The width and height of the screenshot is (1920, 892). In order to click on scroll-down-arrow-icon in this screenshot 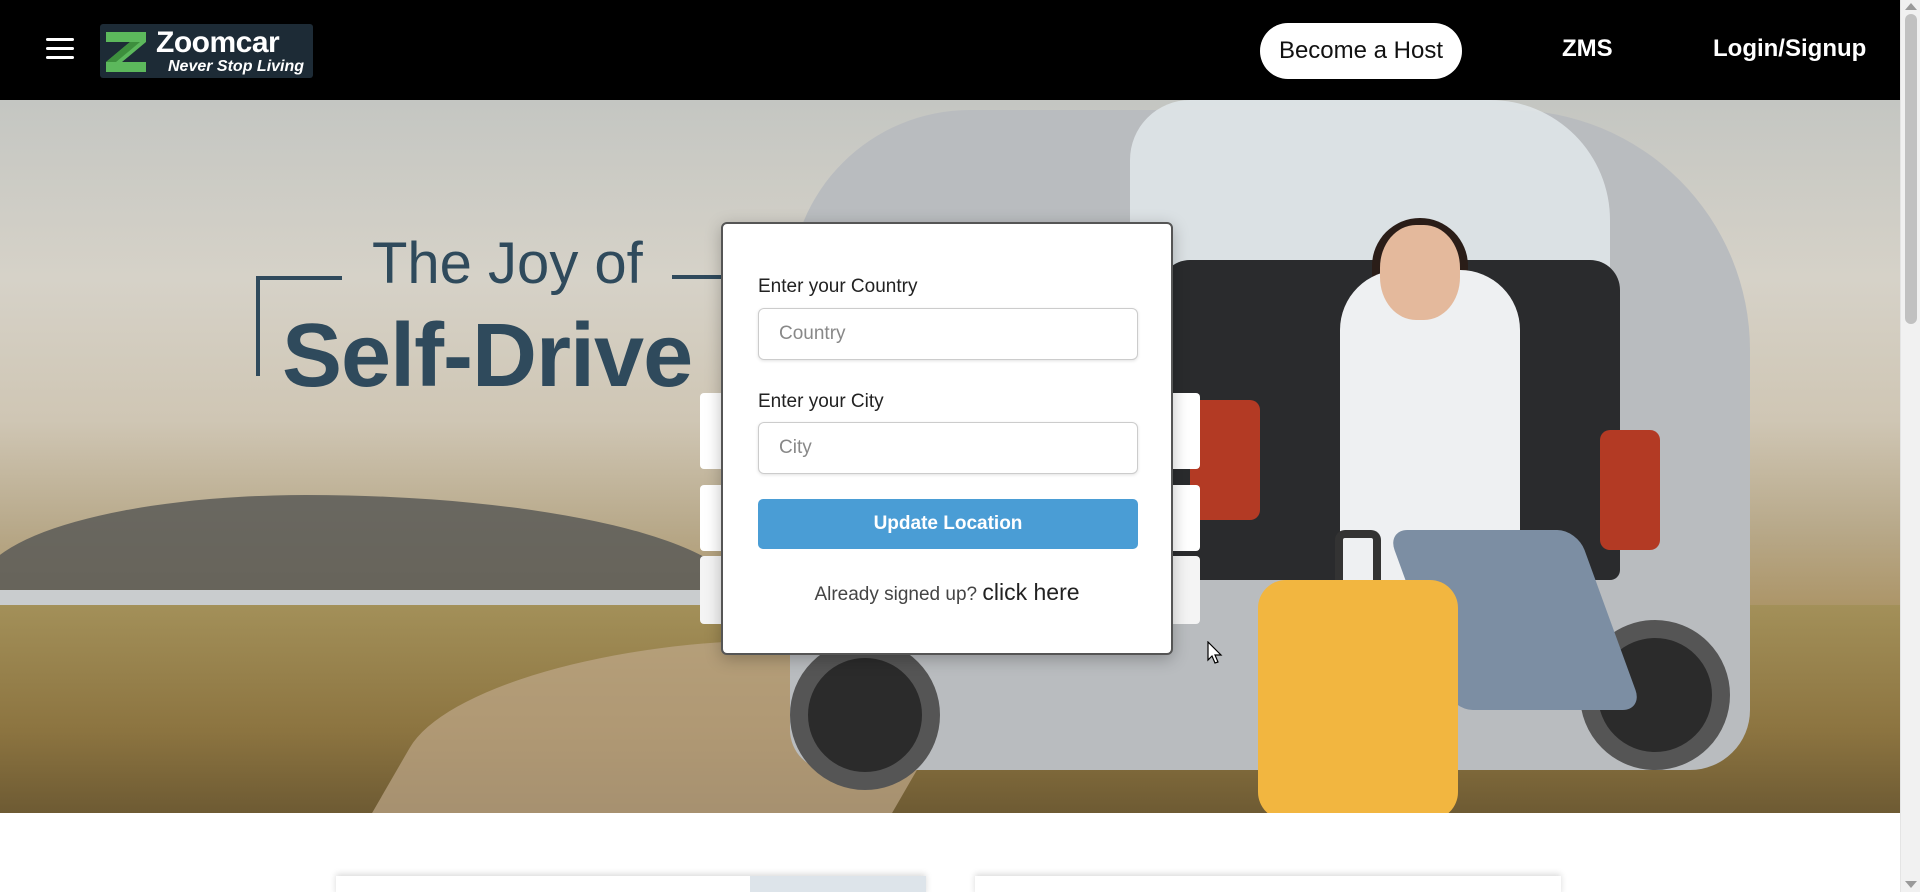, I will do `click(1911, 884)`.